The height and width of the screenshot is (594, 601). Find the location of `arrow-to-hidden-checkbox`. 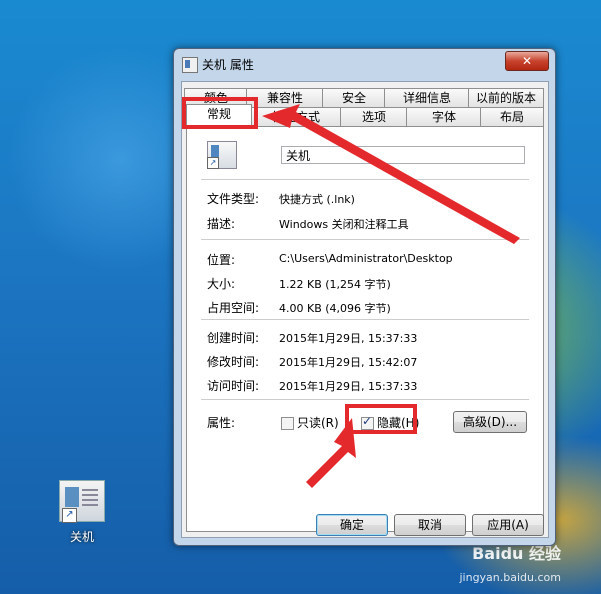

arrow-to-hidden-checkbox is located at coordinates (331, 453).